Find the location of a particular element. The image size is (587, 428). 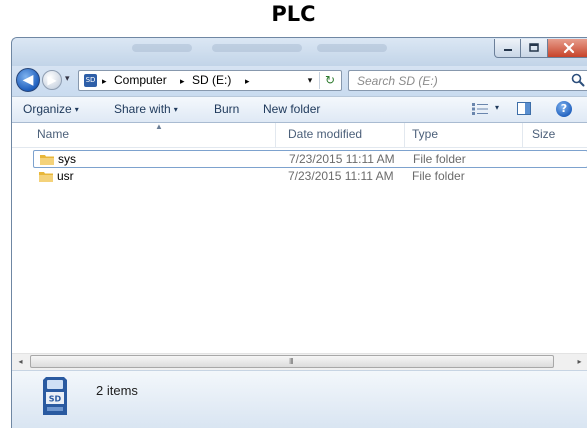

burn-button: Burn is located at coordinates (226, 109).